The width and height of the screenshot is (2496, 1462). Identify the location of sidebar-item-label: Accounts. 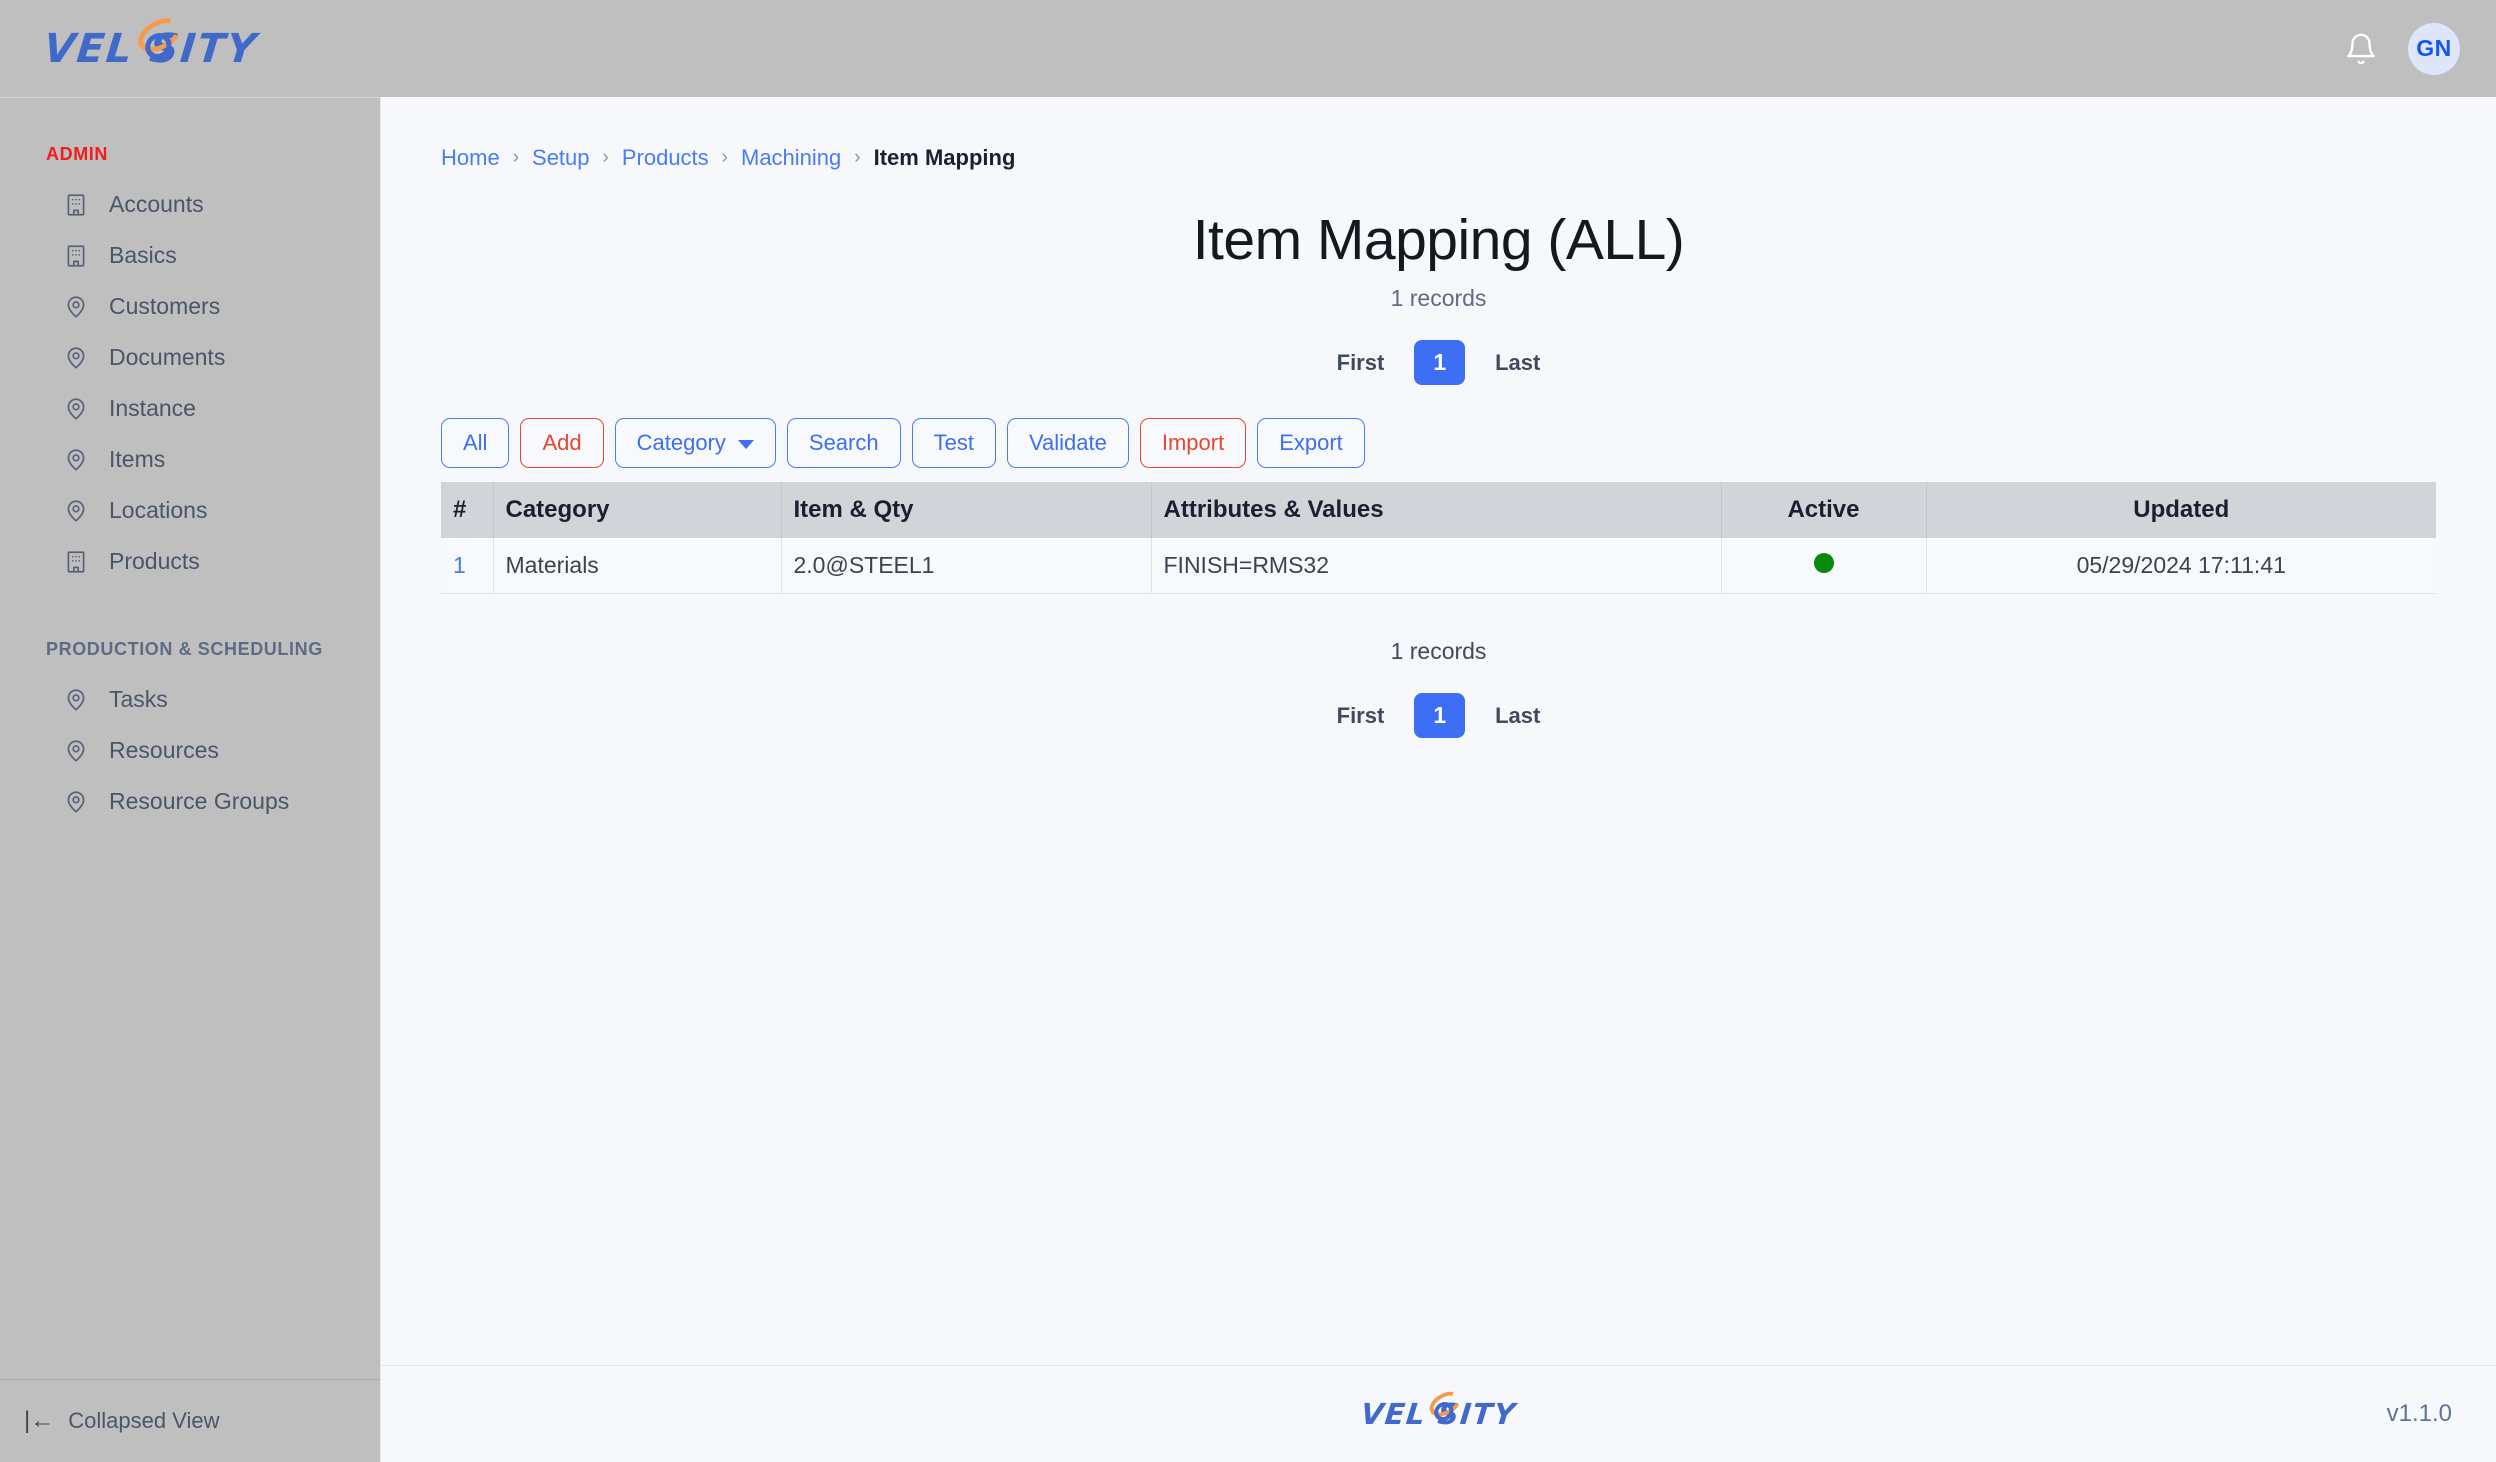
(156, 204).